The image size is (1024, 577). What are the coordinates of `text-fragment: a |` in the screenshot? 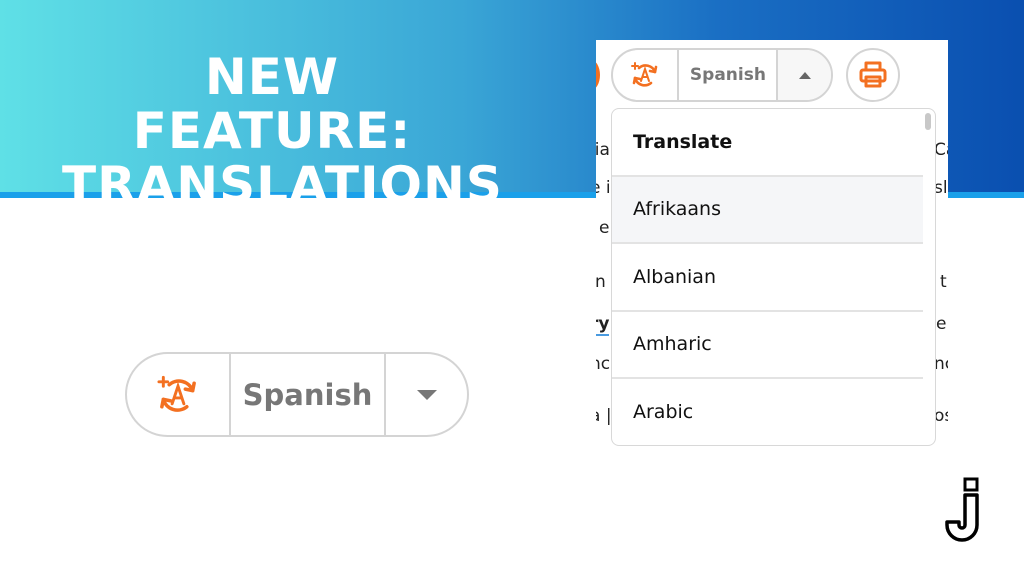 It's located at (604, 416).